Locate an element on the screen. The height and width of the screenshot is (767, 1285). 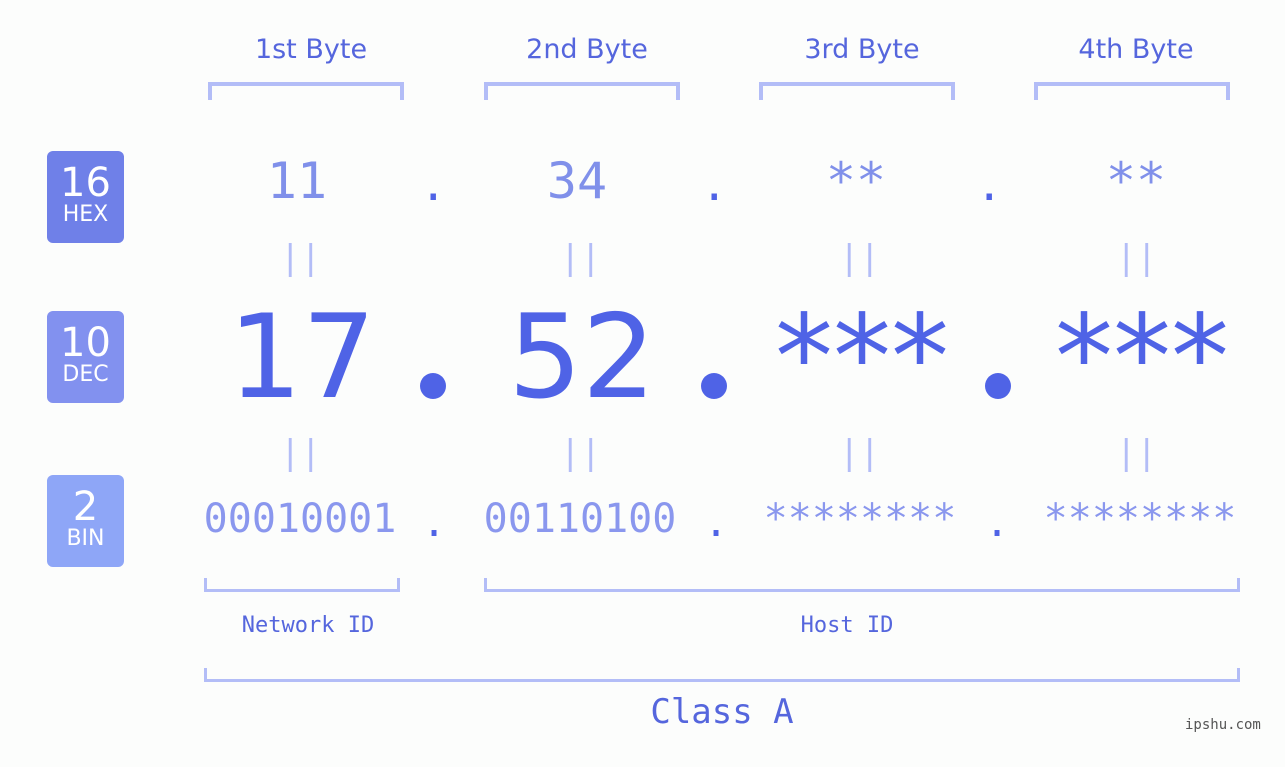
hex-badge: 16 HEX is located at coordinates (85, 197).